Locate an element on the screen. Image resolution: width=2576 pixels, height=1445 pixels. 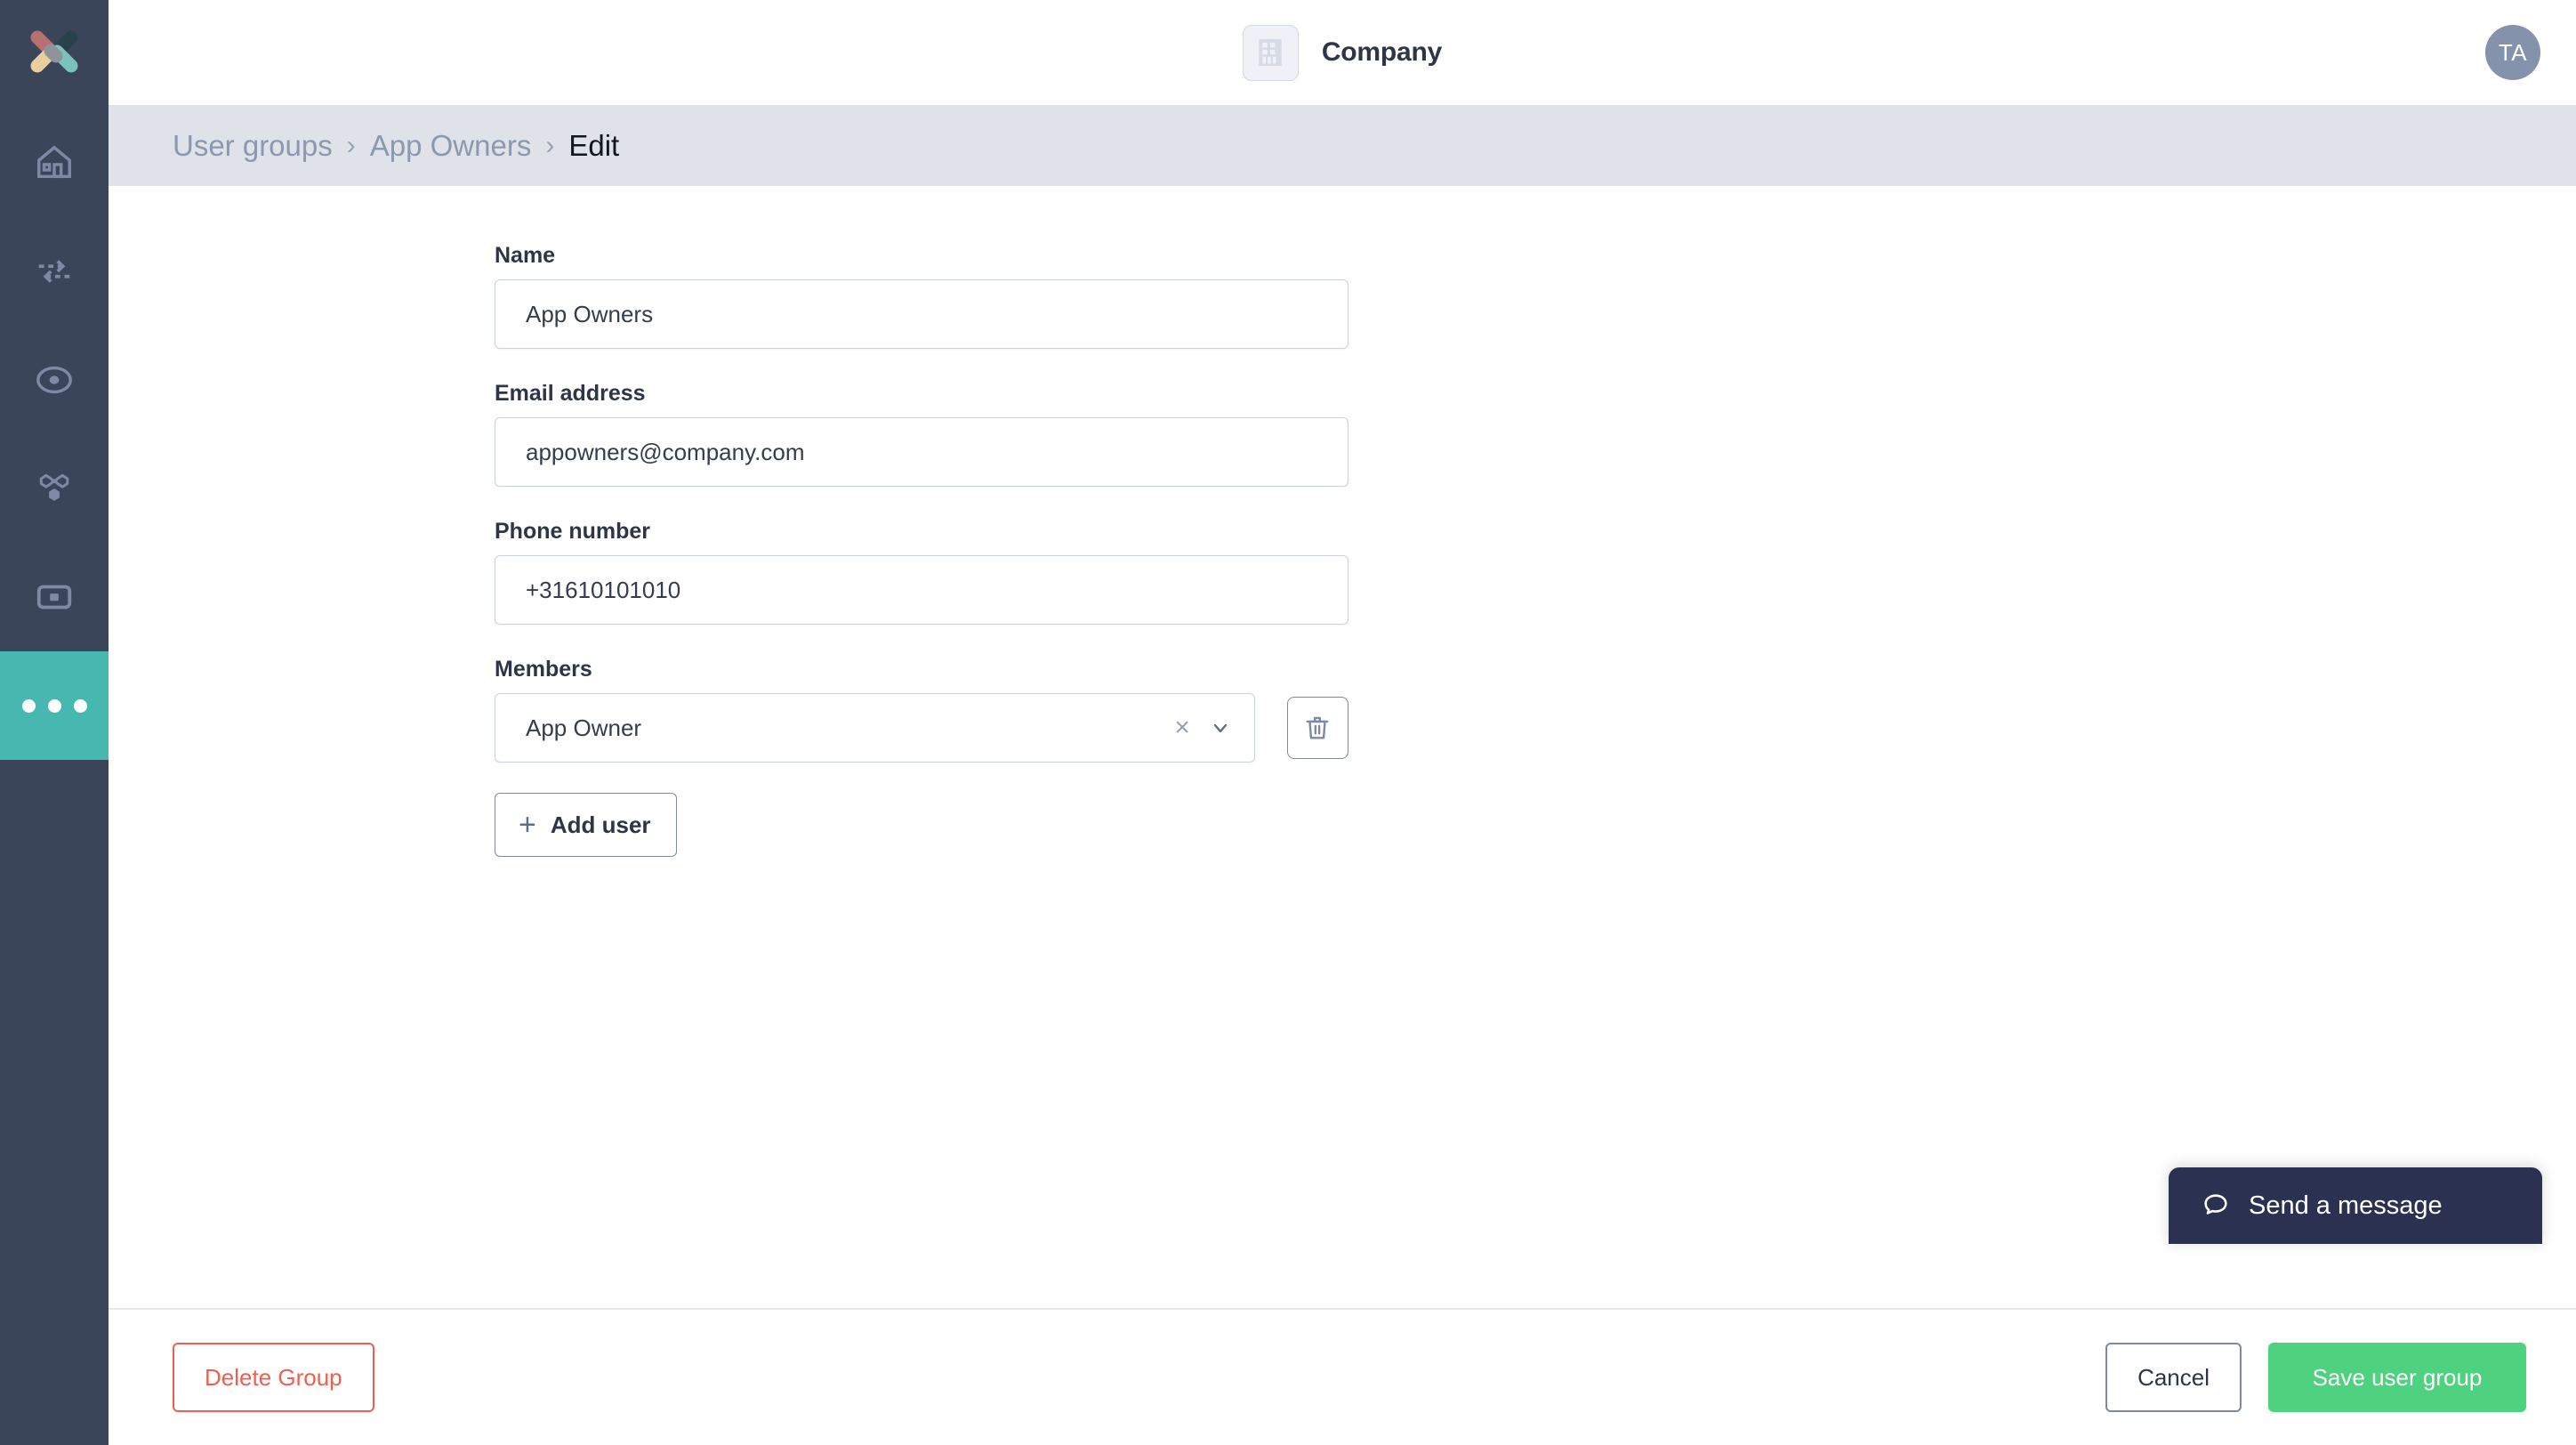
email-label: Email address is located at coordinates (570, 393).